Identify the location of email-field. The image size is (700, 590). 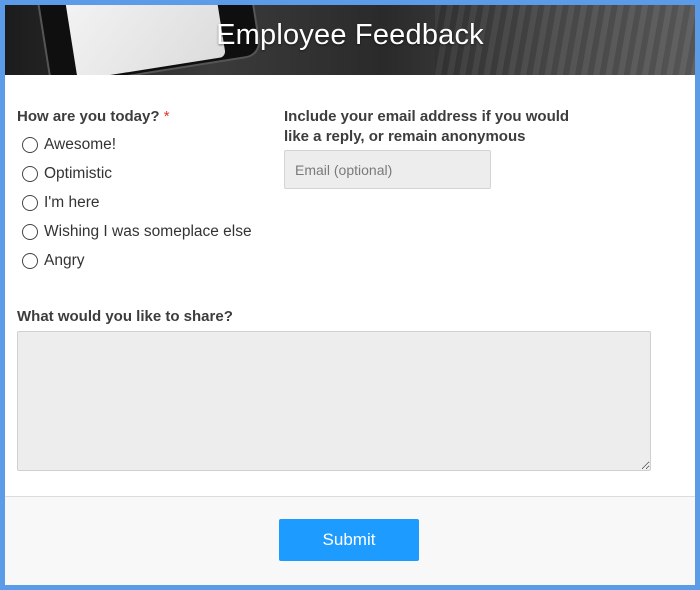
(387, 169).